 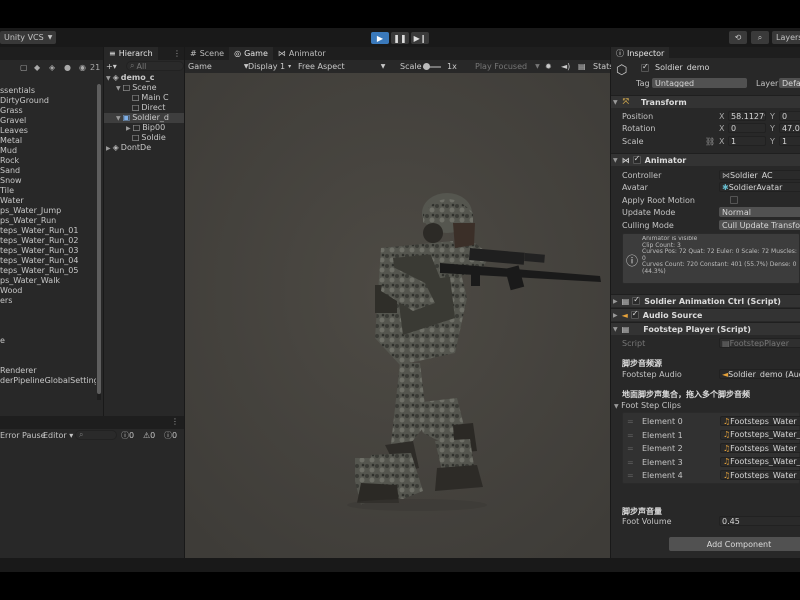 What do you see at coordinates (759, 374) in the screenshot?
I see `footstep-audio-field: ◄Soldier_demo (Audio` at bounding box center [759, 374].